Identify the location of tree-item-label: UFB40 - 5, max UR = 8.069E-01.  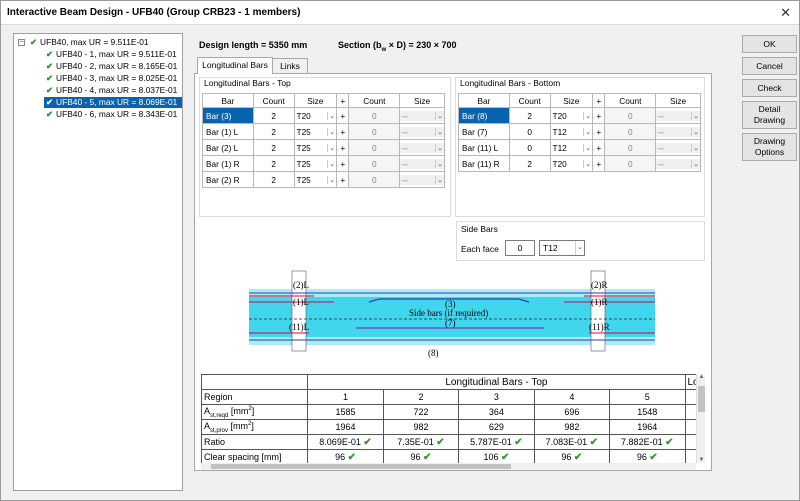
(117, 102).